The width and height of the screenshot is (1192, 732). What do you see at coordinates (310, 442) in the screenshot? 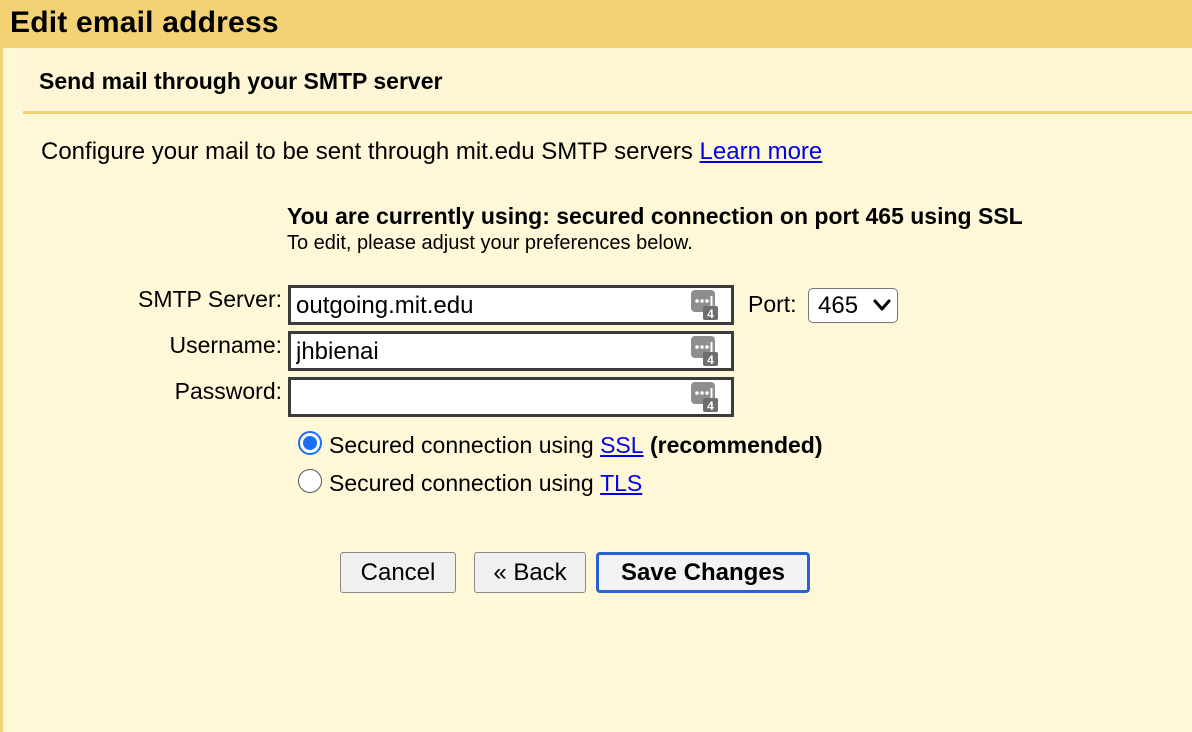
I see `ssl-radio` at bounding box center [310, 442].